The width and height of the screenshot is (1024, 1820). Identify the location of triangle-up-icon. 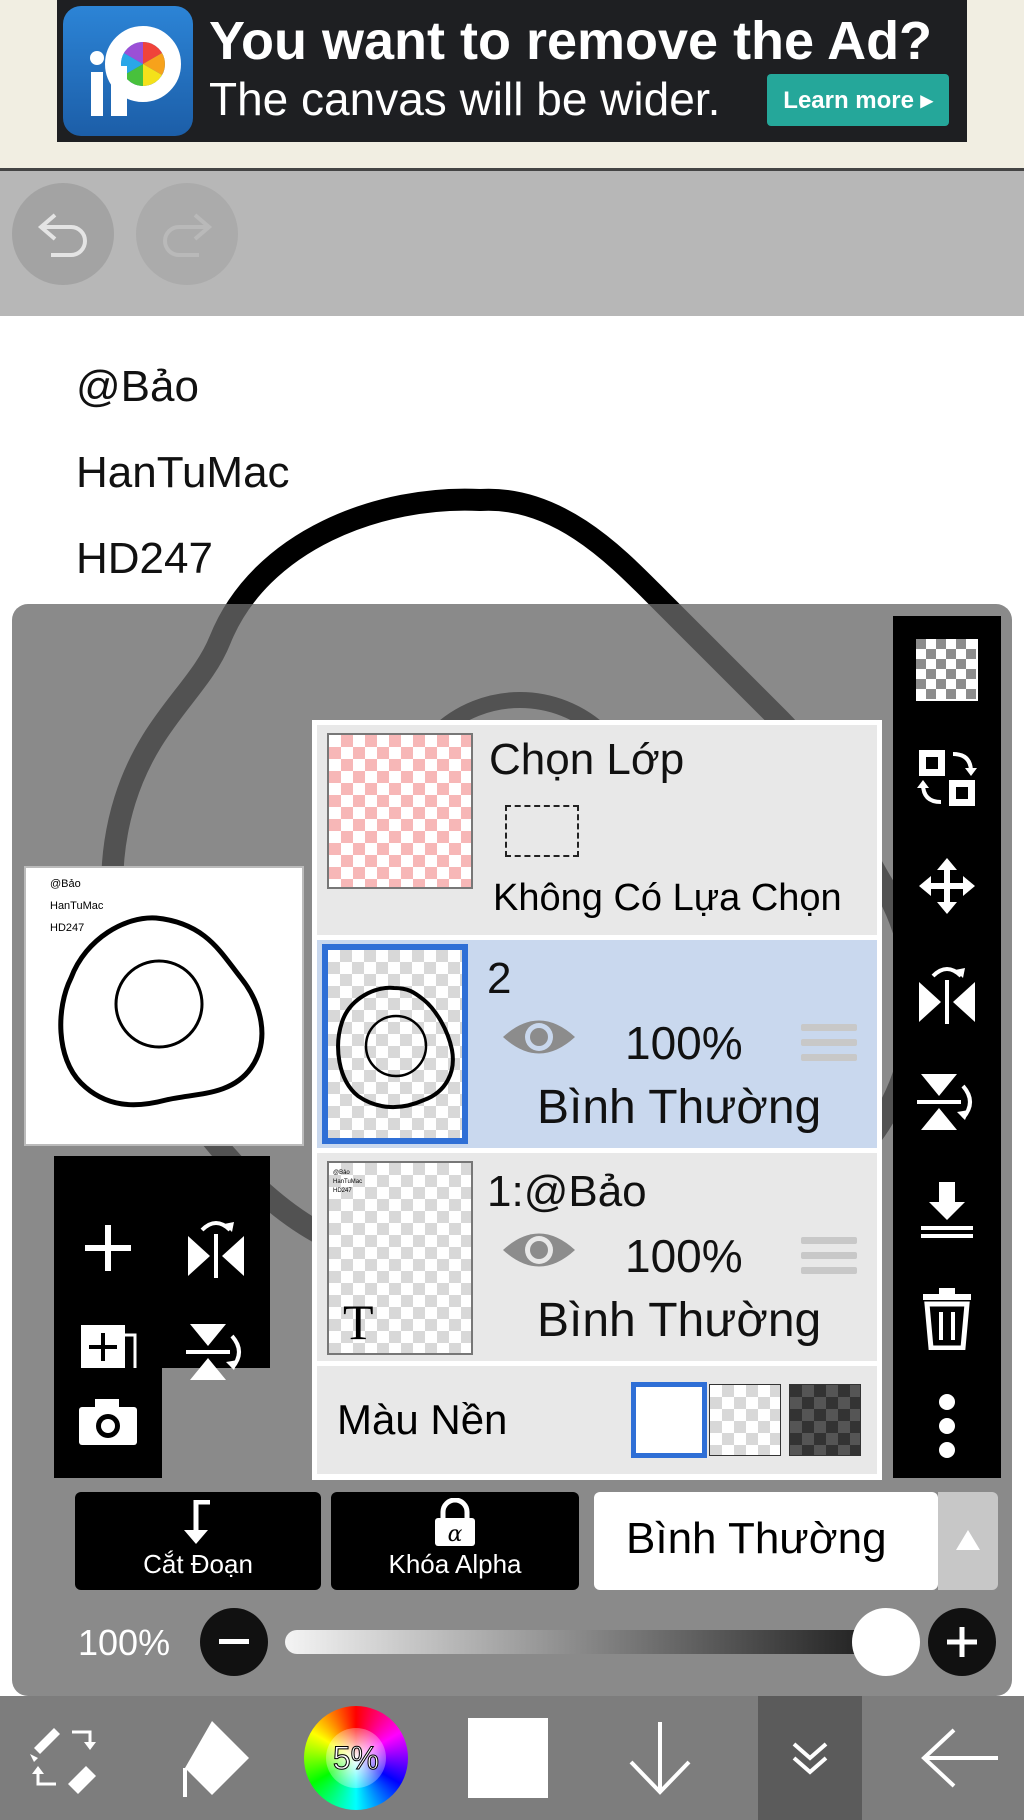
(968, 1540).